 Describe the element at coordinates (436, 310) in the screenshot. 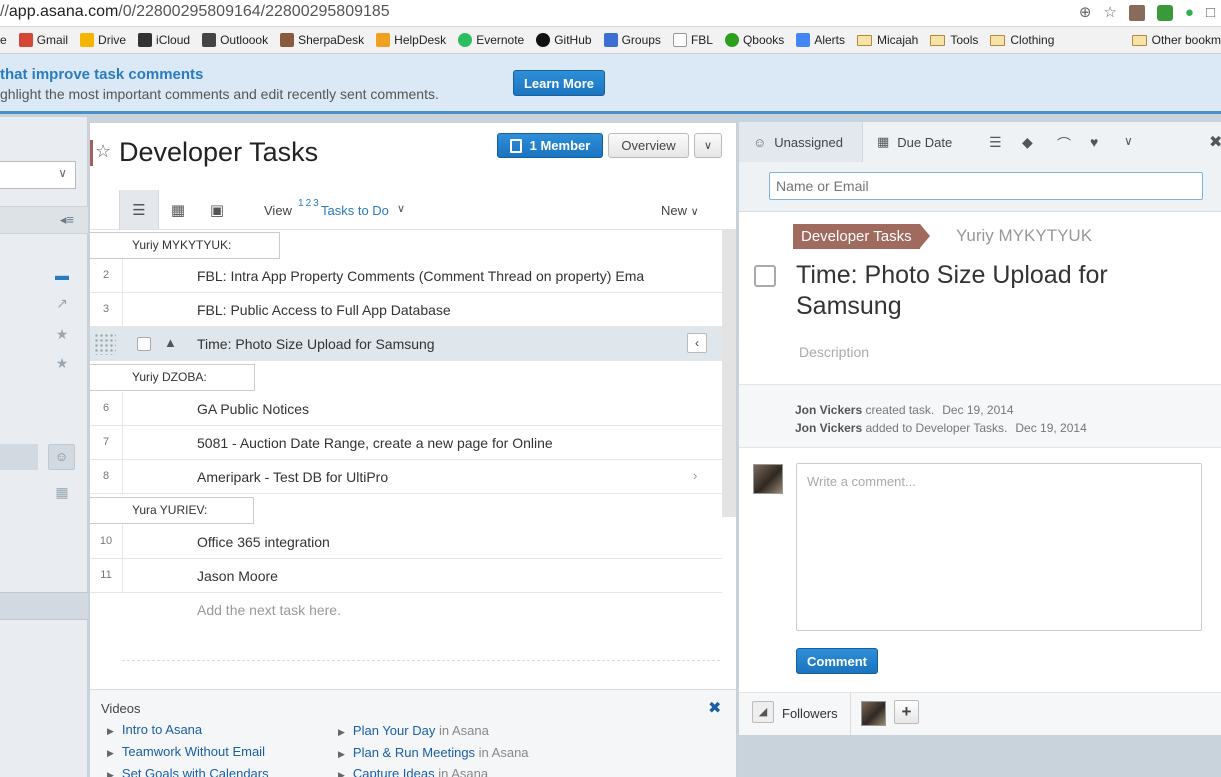

I see `task-name: FBL: Public Access to Full App Database` at that location.